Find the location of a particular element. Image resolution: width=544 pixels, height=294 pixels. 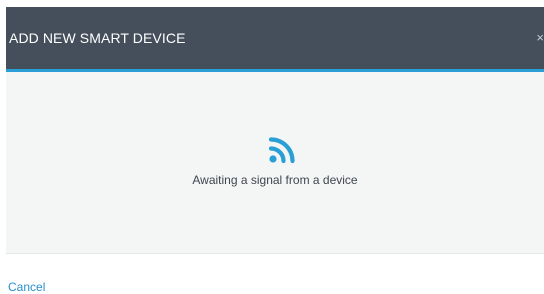

status-message: Awaiting a signal from a device is located at coordinates (275, 180).